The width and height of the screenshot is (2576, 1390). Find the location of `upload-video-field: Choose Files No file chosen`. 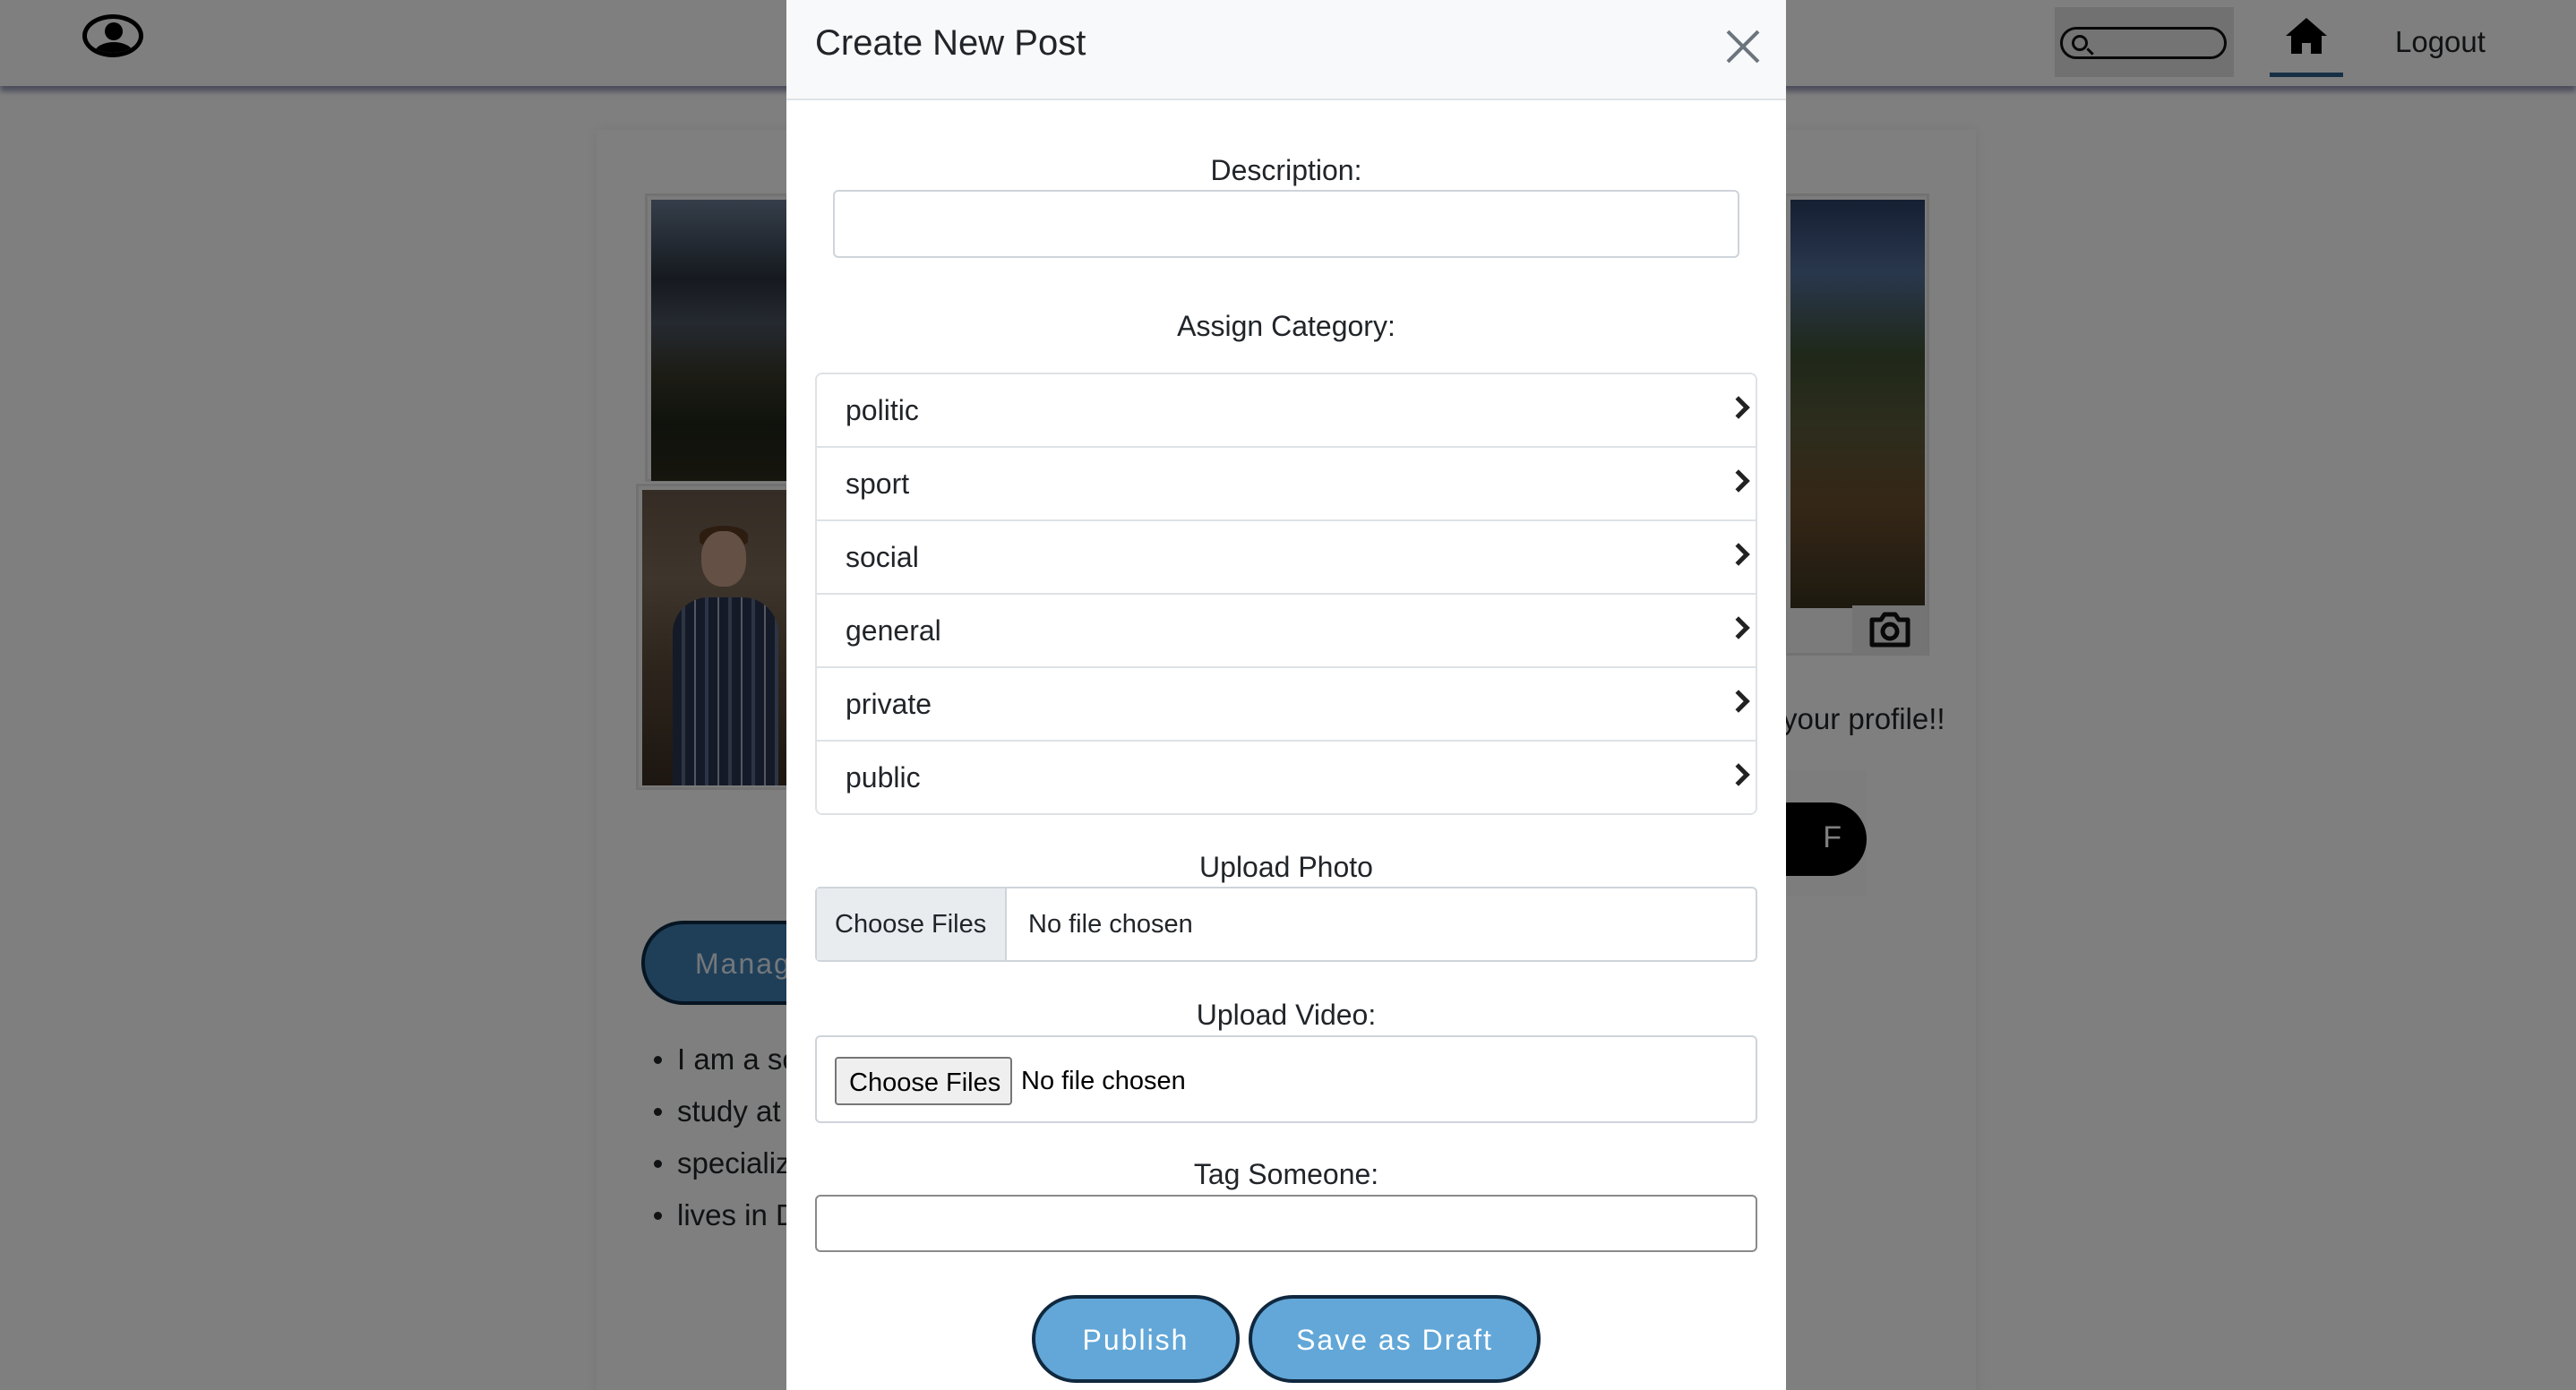

upload-video-field: Choose Files No file chosen is located at coordinates (1286, 1079).